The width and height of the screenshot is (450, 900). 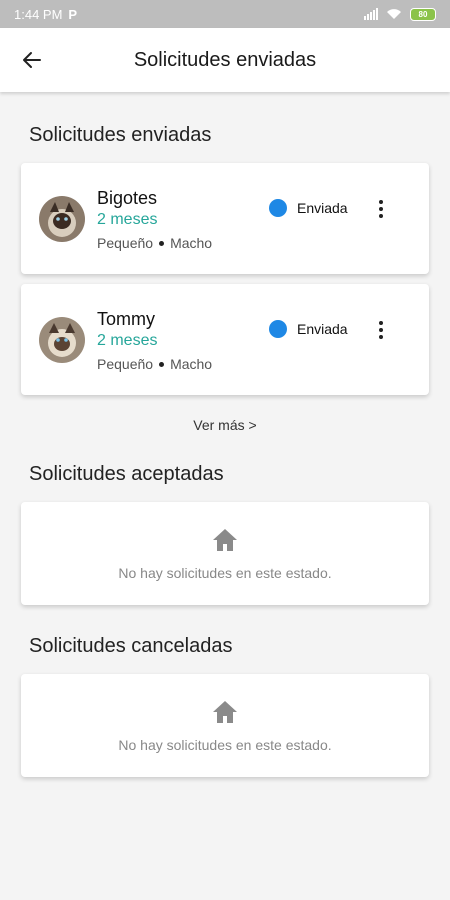 I want to click on parking-icon: P, so click(x=73, y=14).